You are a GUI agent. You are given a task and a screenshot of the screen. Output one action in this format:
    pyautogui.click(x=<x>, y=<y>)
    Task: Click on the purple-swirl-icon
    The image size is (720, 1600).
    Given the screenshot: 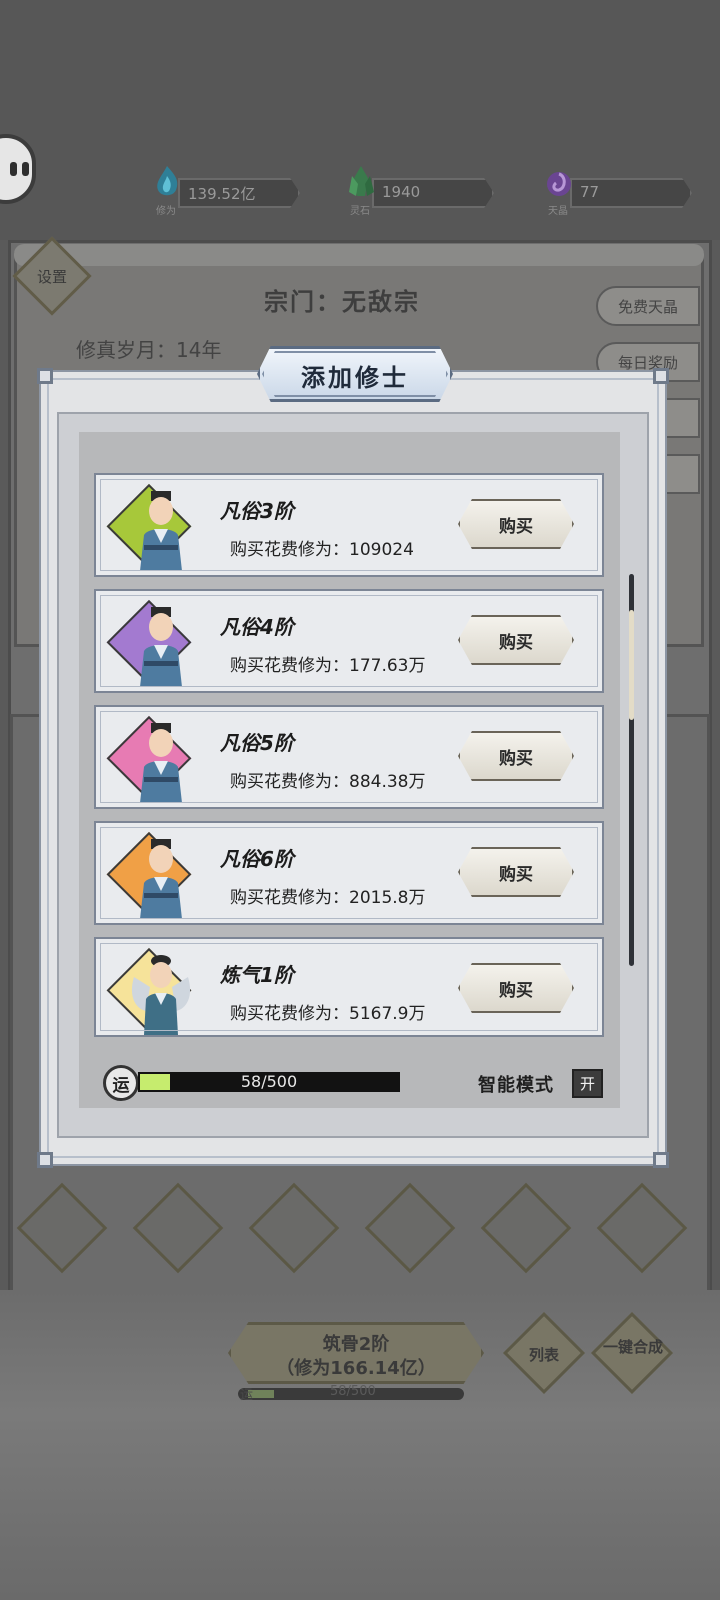 What is the action you would take?
    pyautogui.click(x=559, y=184)
    